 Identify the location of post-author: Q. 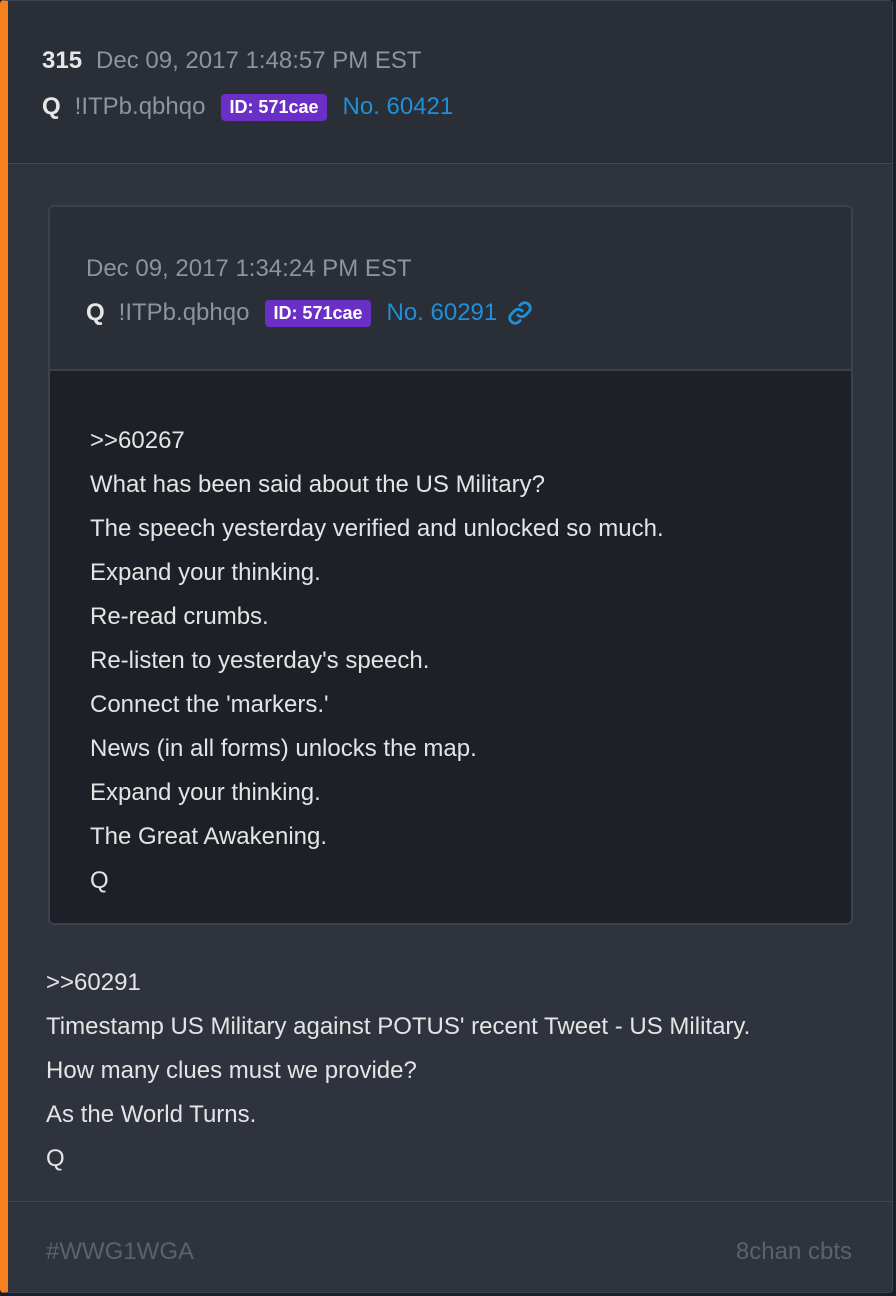
(51, 106).